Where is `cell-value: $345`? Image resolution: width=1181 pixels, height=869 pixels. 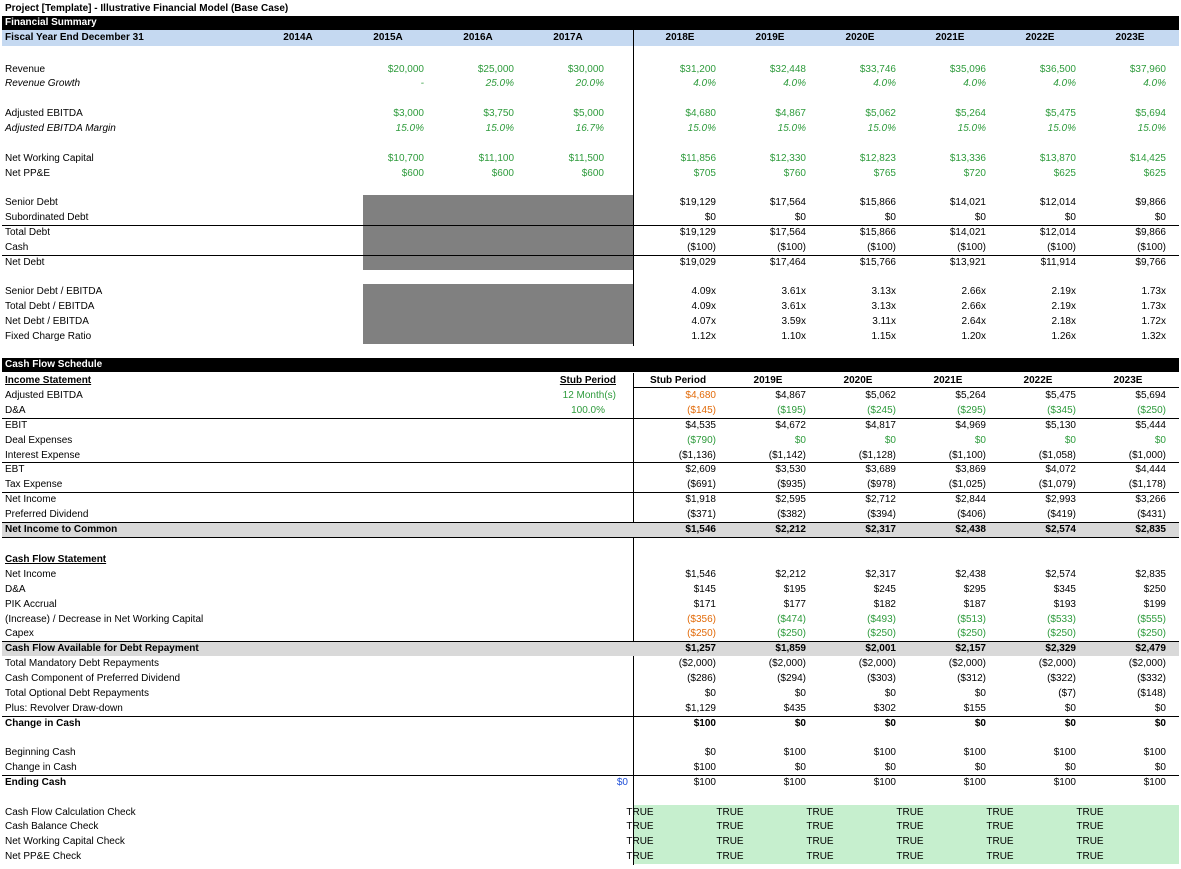 cell-value: $345 is located at coordinates (1064, 589).